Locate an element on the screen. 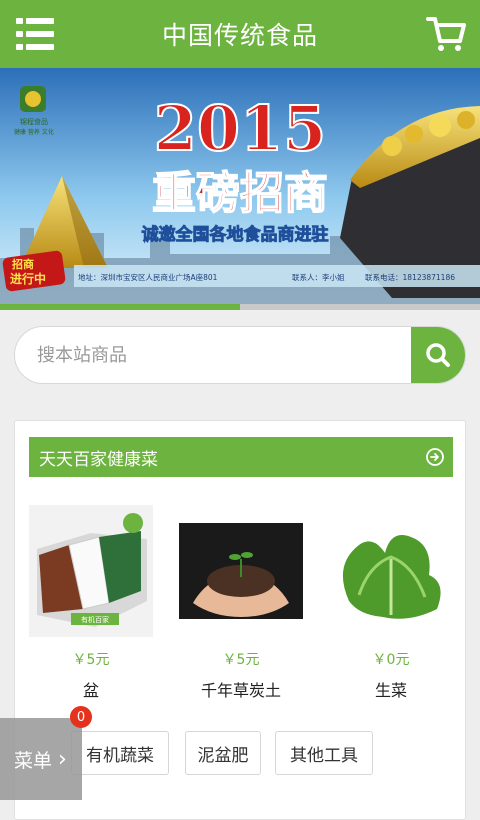  product-name: 盆 is located at coordinates (90, 690).